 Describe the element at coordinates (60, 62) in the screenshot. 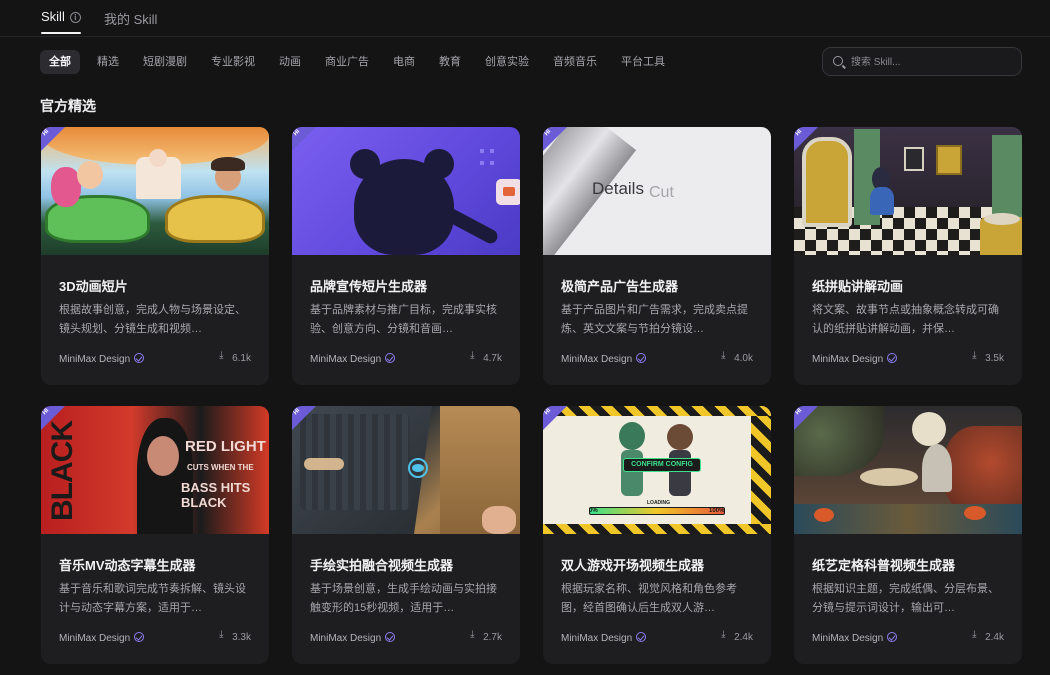

I see `category-all: 全部` at that location.